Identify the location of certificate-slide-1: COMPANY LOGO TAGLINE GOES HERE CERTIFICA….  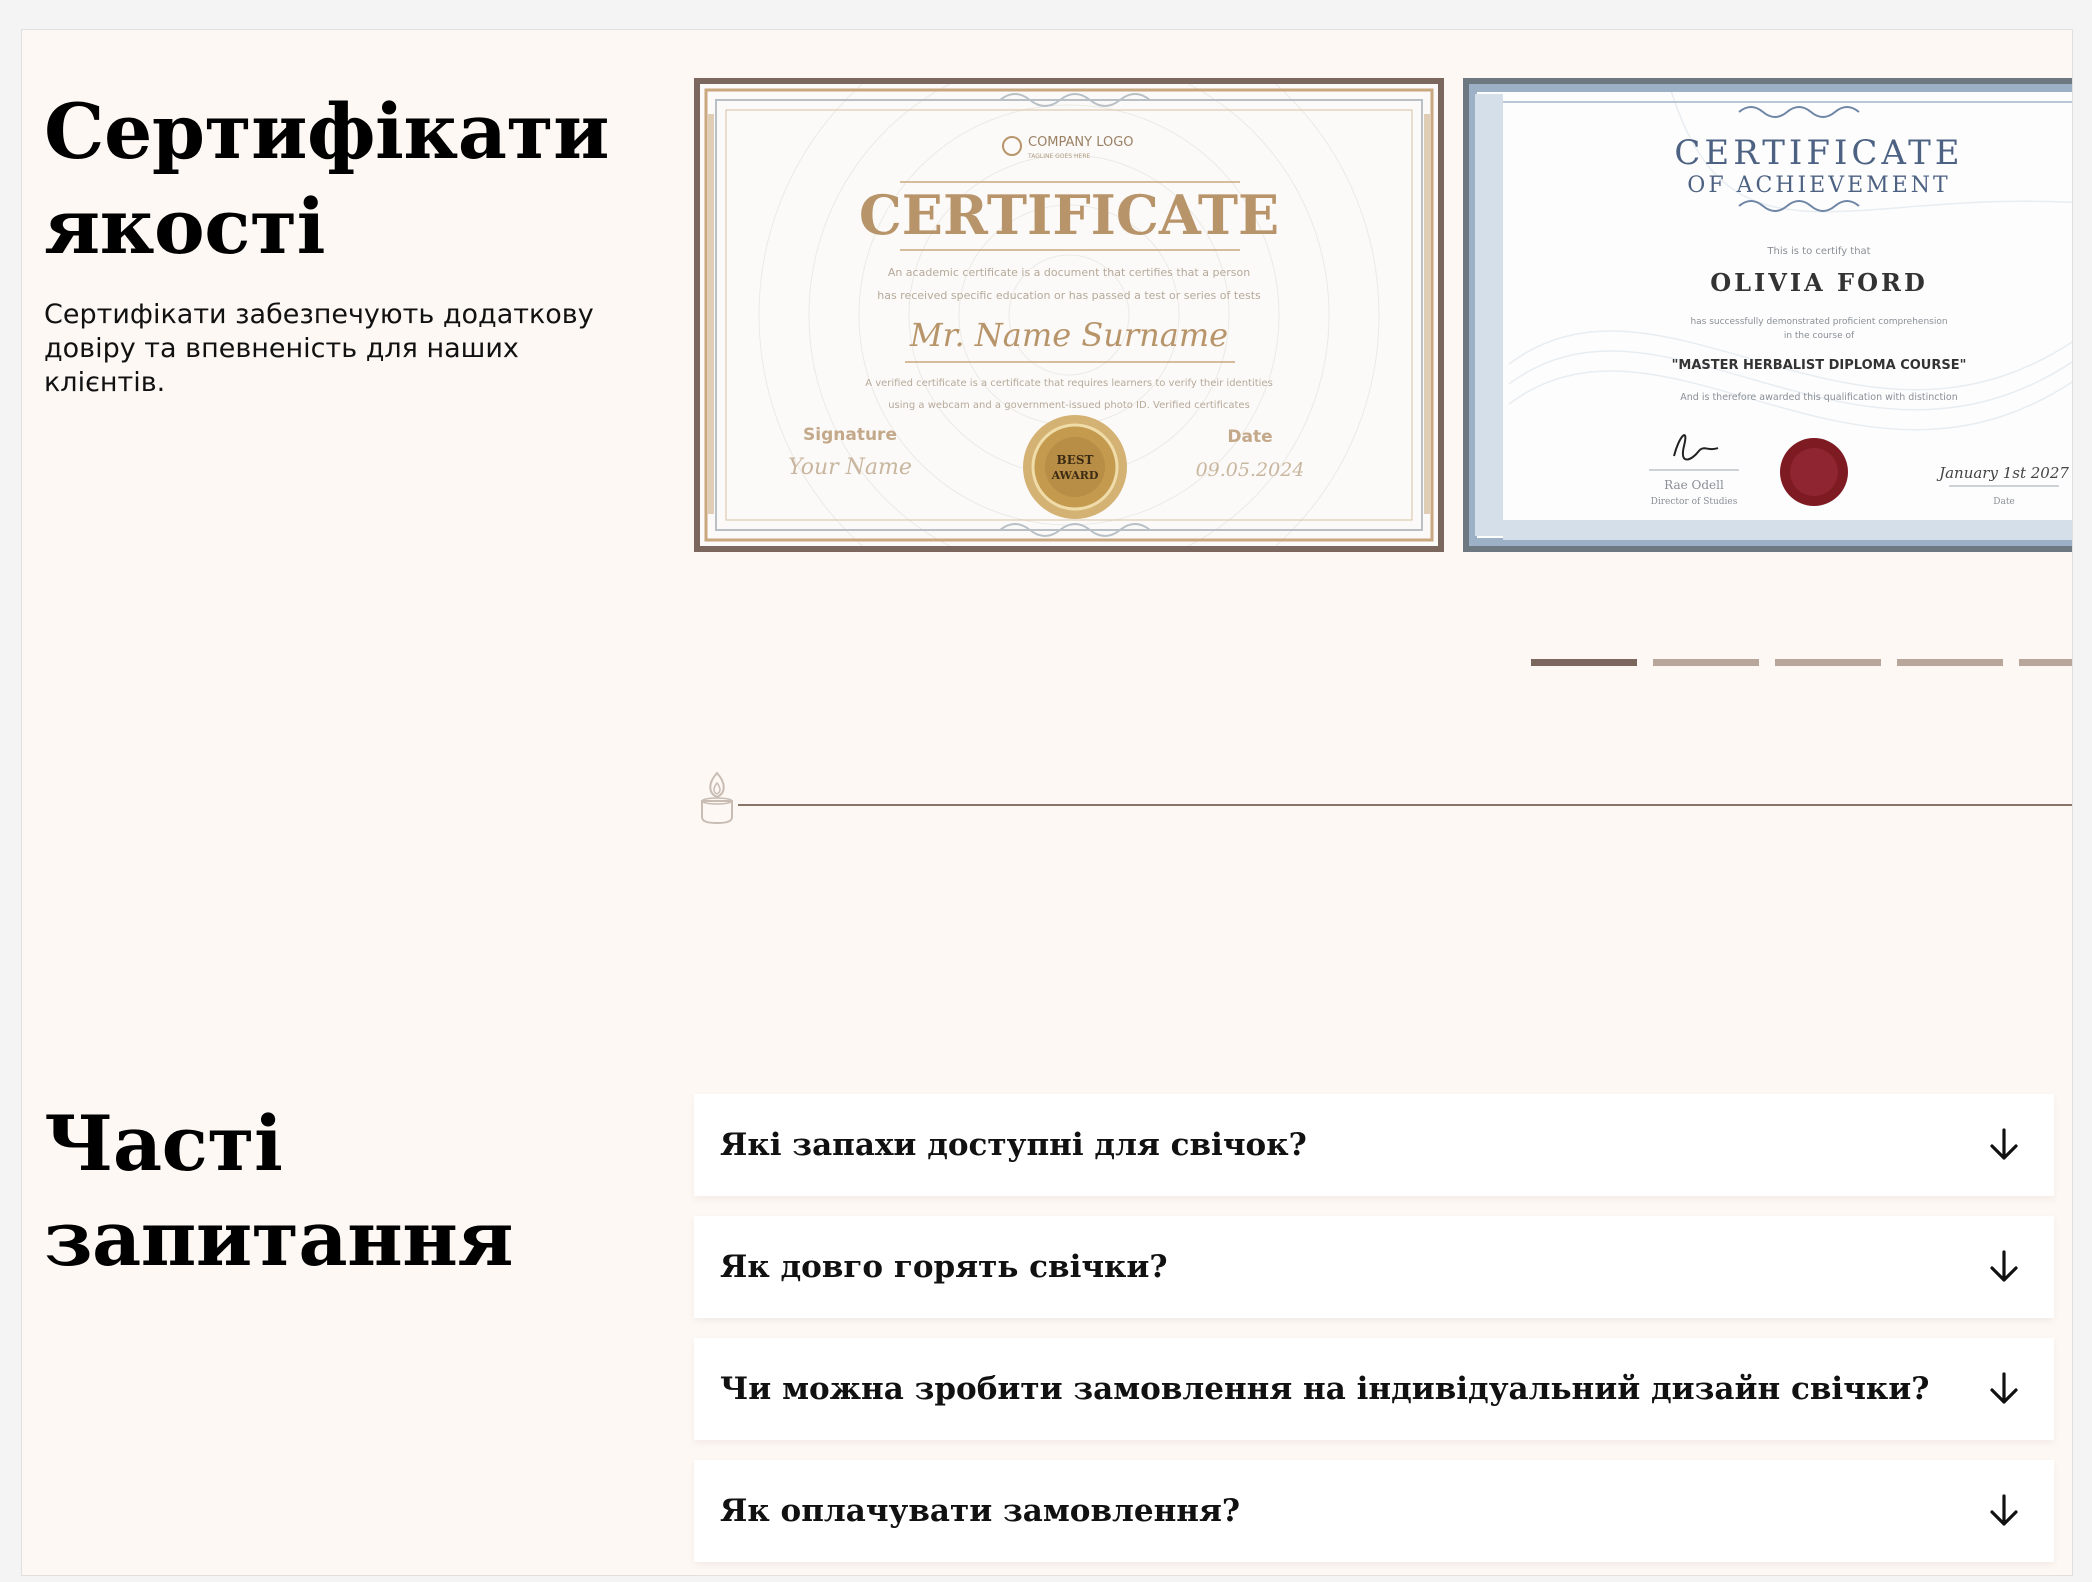
(1069, 315).